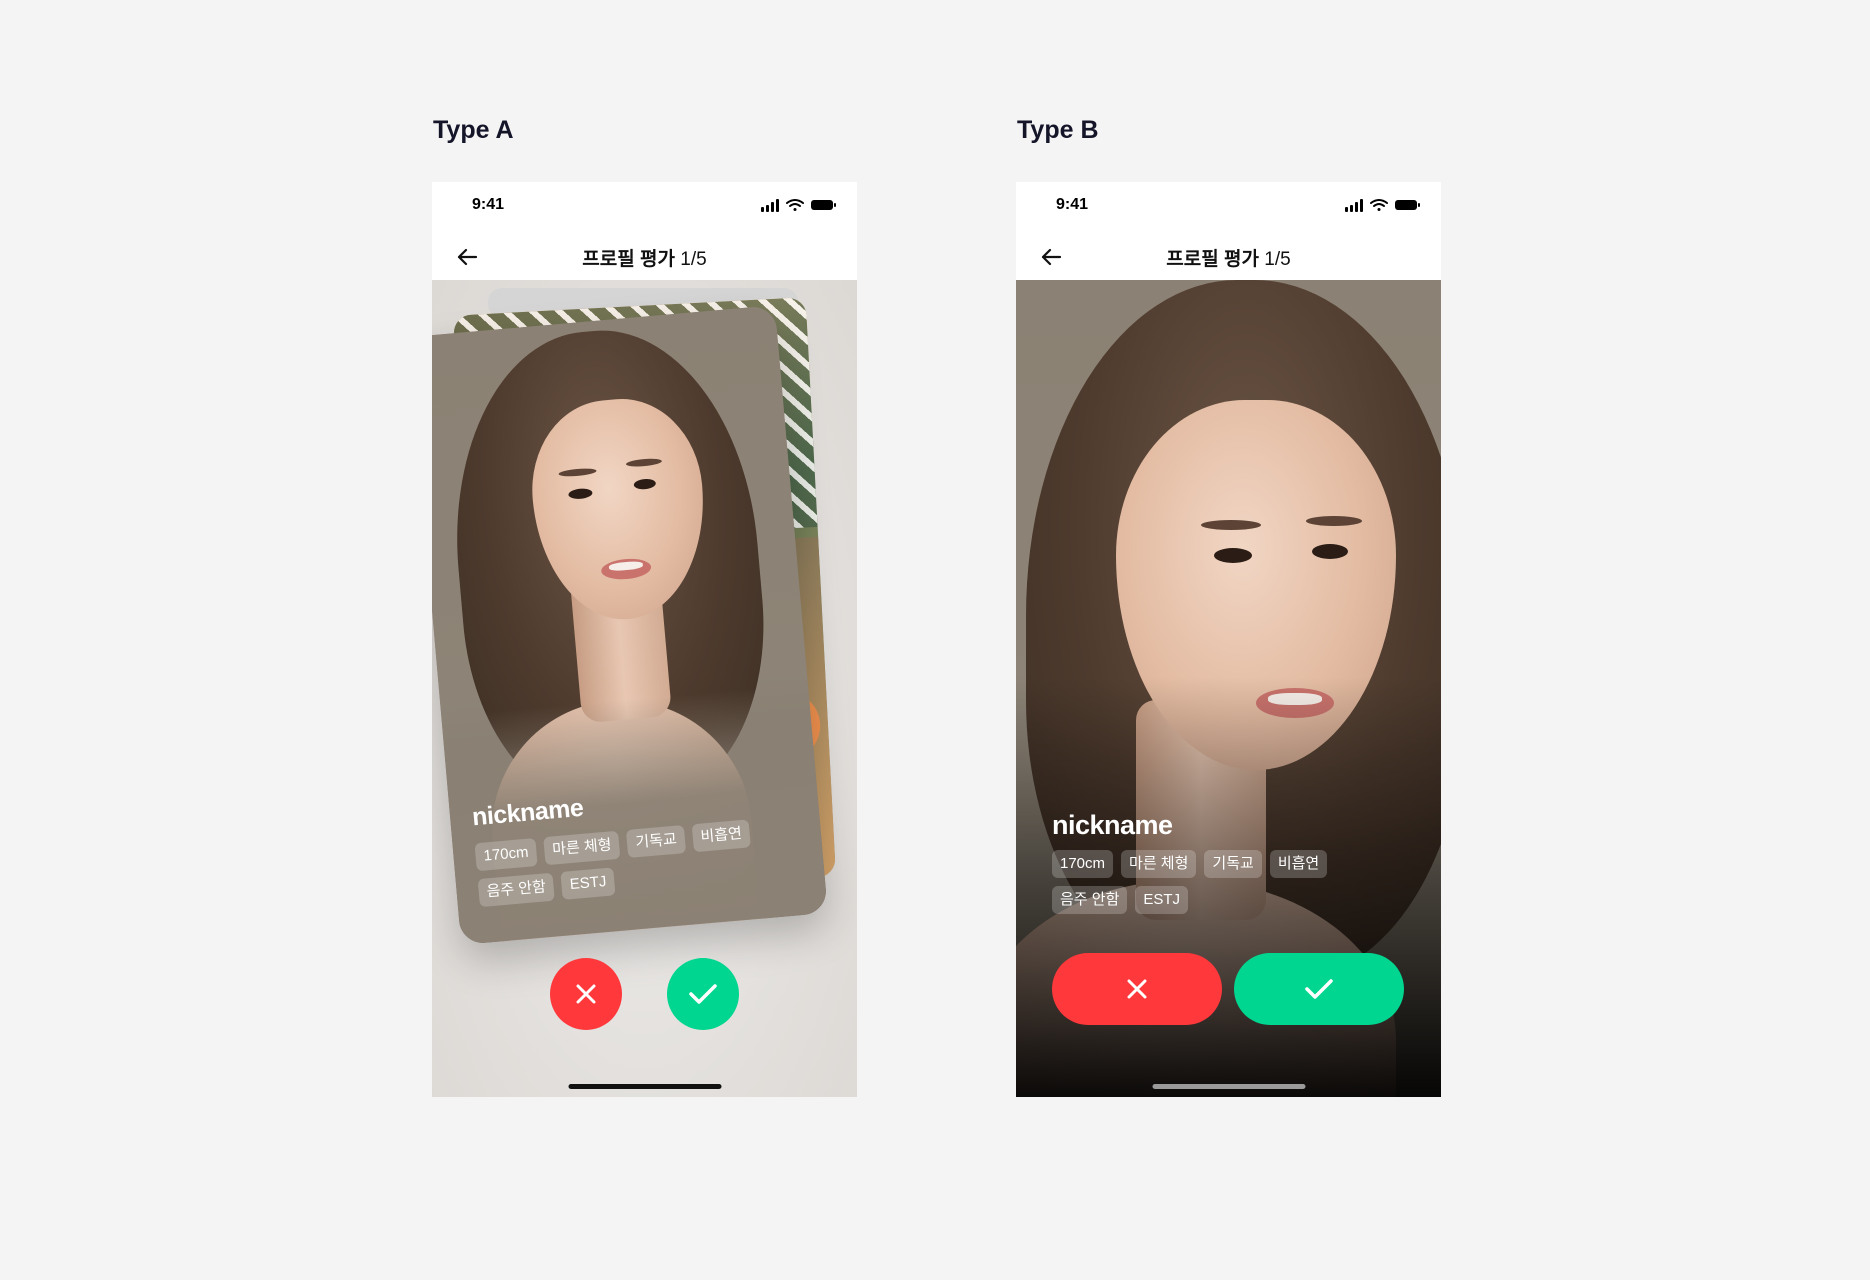 The width and height of the screenshot is (1870, 1280). Describe the element at coordinates (1112, 825) in the screenshot. I see `profile-nickname: nickname` at that location.